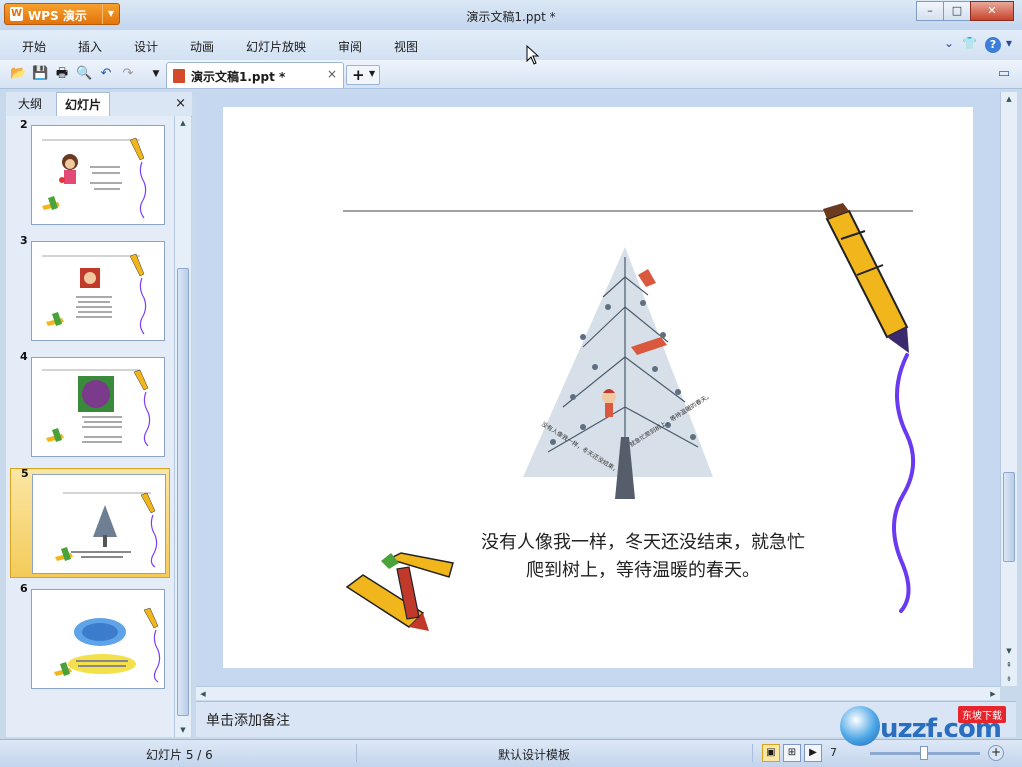 Image resolution: width=1022 pixels, height=767 pixels. What do you see at coordinates (358, 75) in the screenshot?
I see `plus-icon: +` at bounding box center [358, 75].